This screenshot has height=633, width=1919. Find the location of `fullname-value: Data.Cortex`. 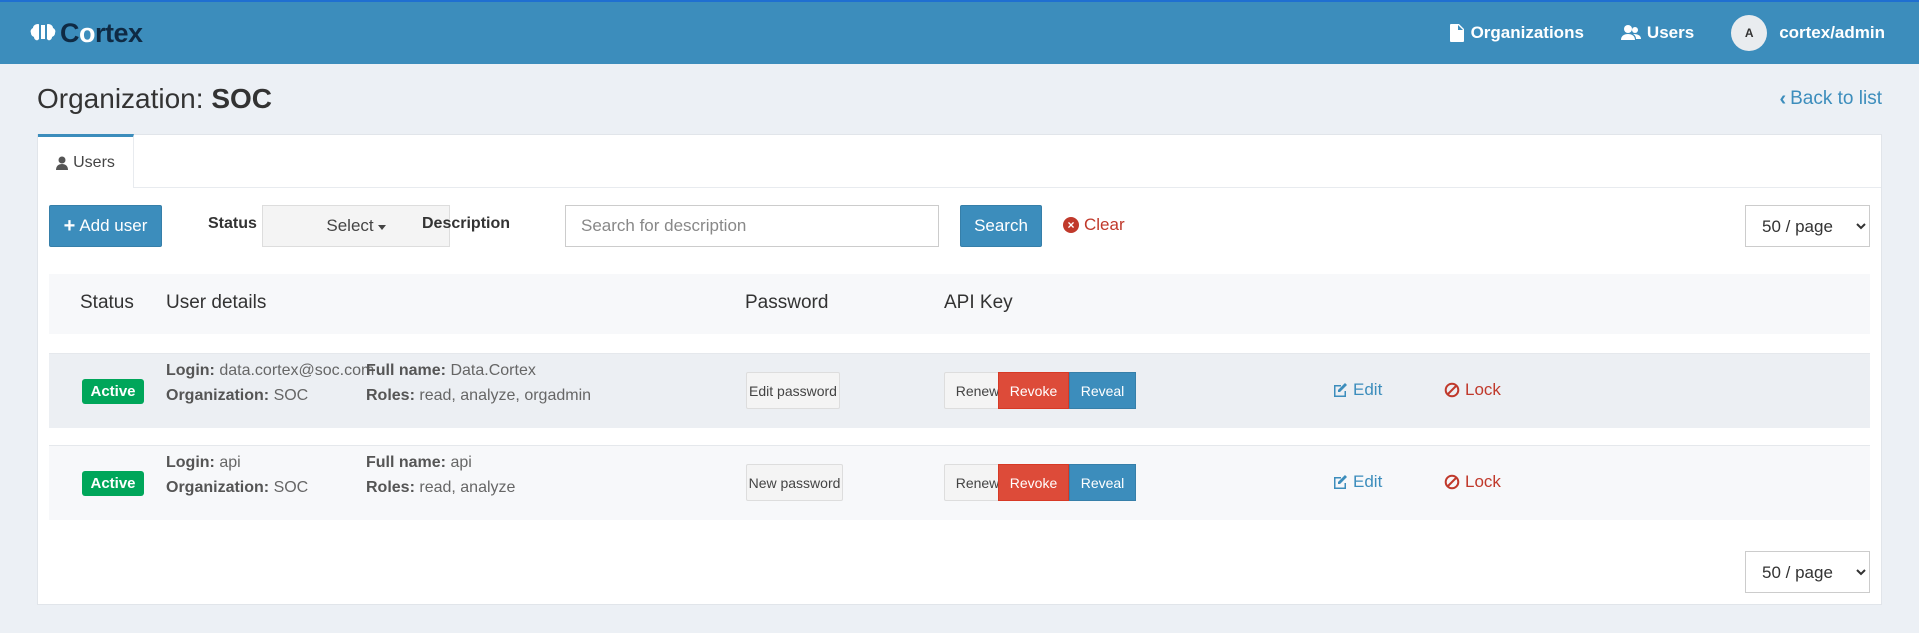

fullname-value: Data.Cortex is located at coordinates (493, 370).